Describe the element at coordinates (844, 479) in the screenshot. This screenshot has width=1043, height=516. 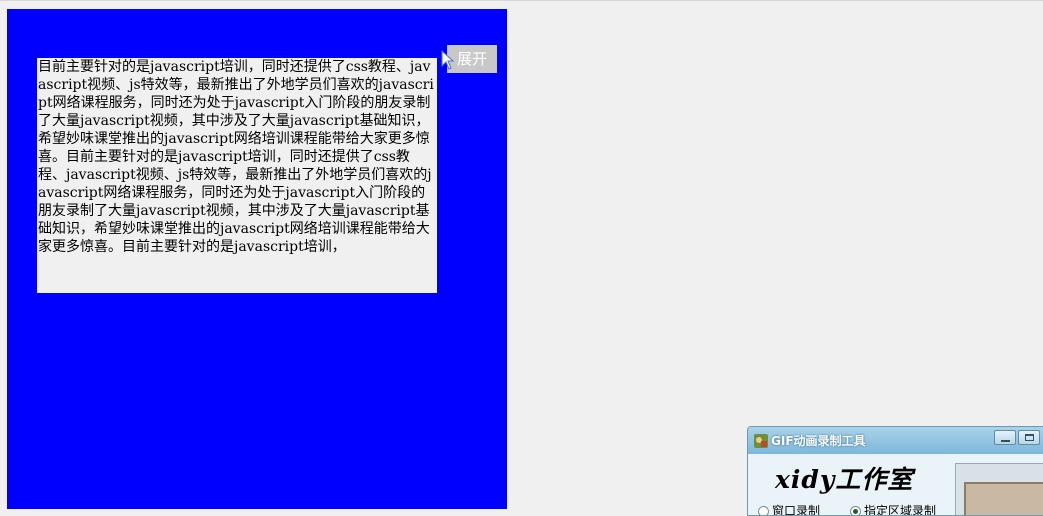
I see `brand-logo-text: xidy工作室` at that location.